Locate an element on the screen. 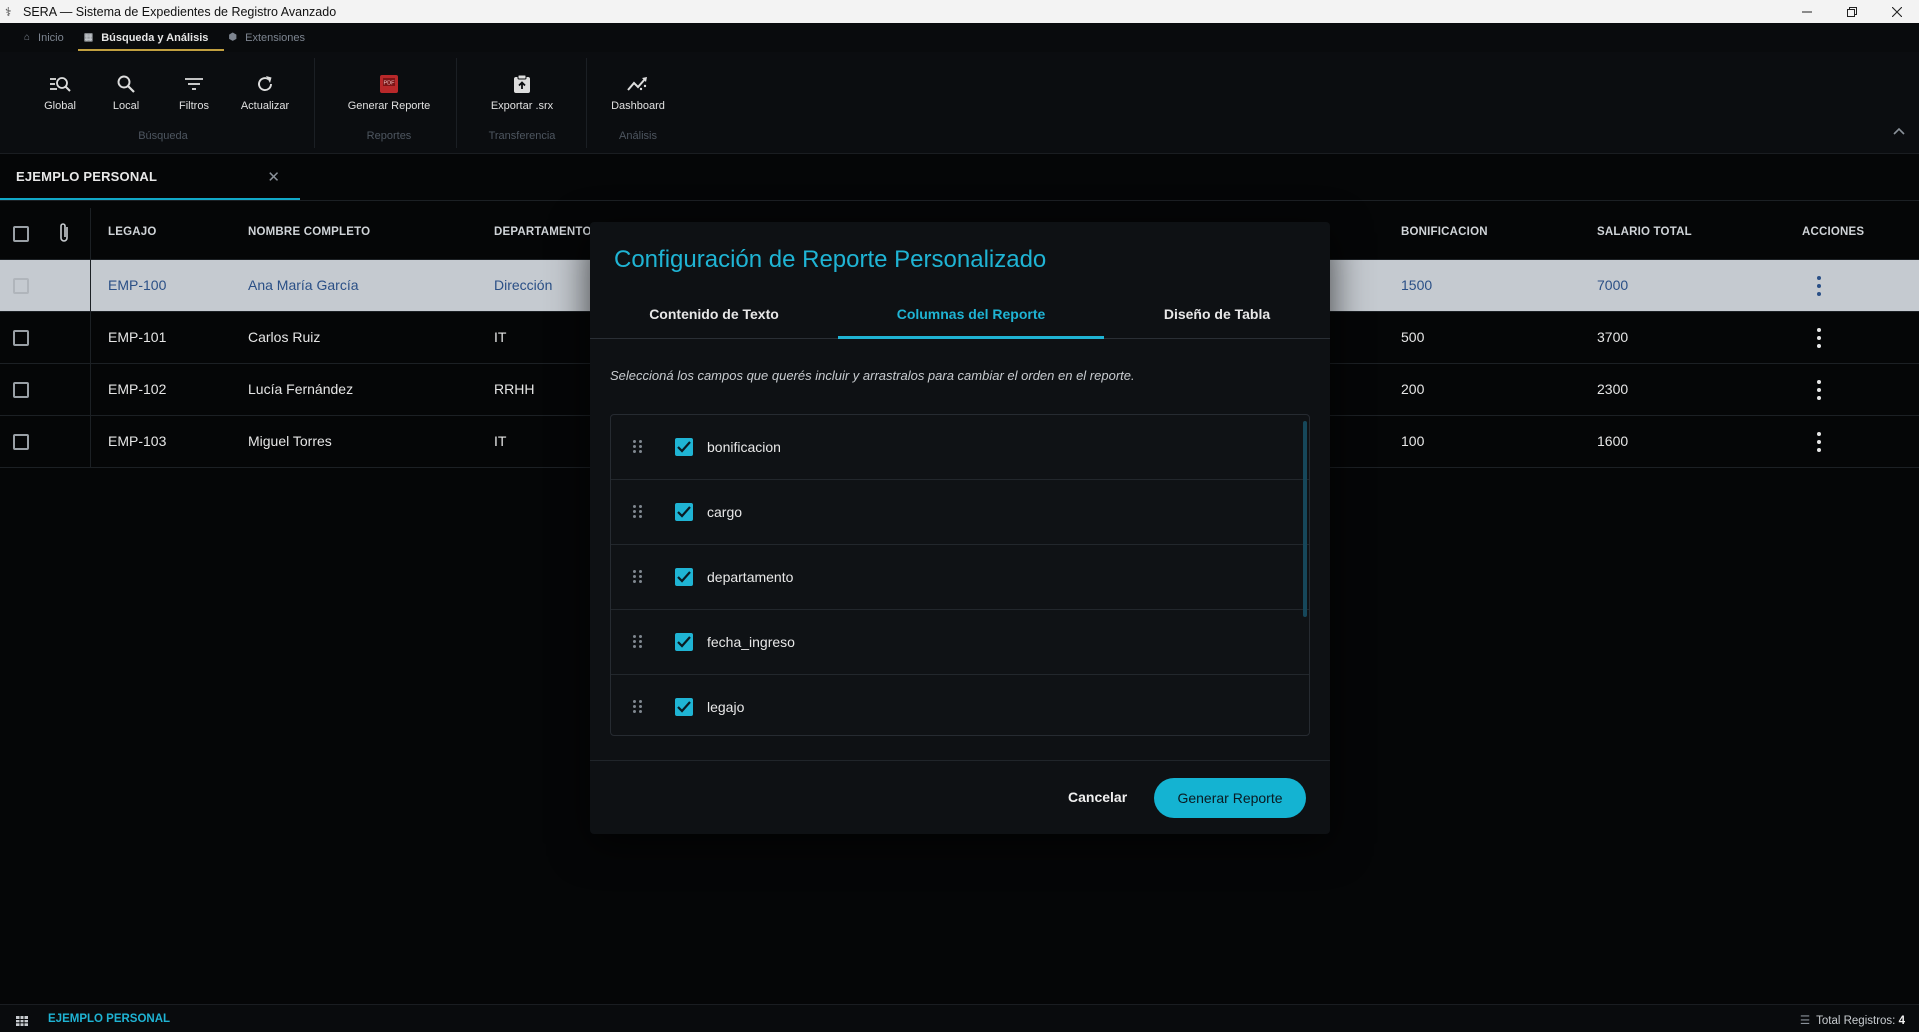 This screenshot has width=1919, height=1032. restore-icon is located at coordinates (1851, 11).